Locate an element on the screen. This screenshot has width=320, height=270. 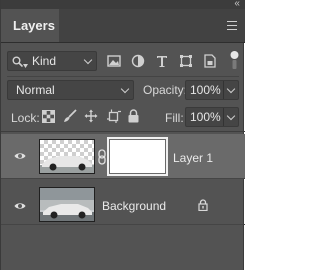
lock-image-pixels-icon is located at coordinates (70, 116).